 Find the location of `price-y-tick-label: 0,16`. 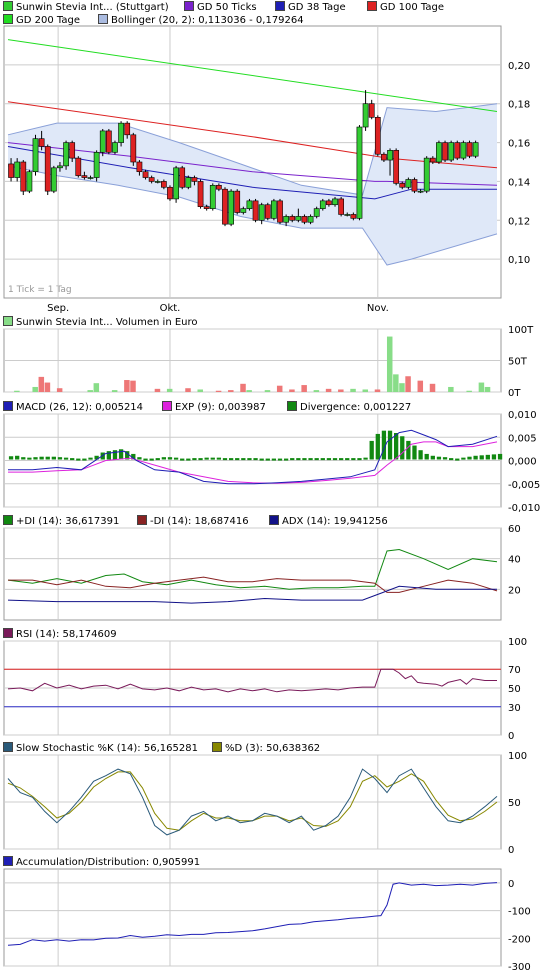

price-y-tick-label: 0,16 is located at coordinates (519, 144).